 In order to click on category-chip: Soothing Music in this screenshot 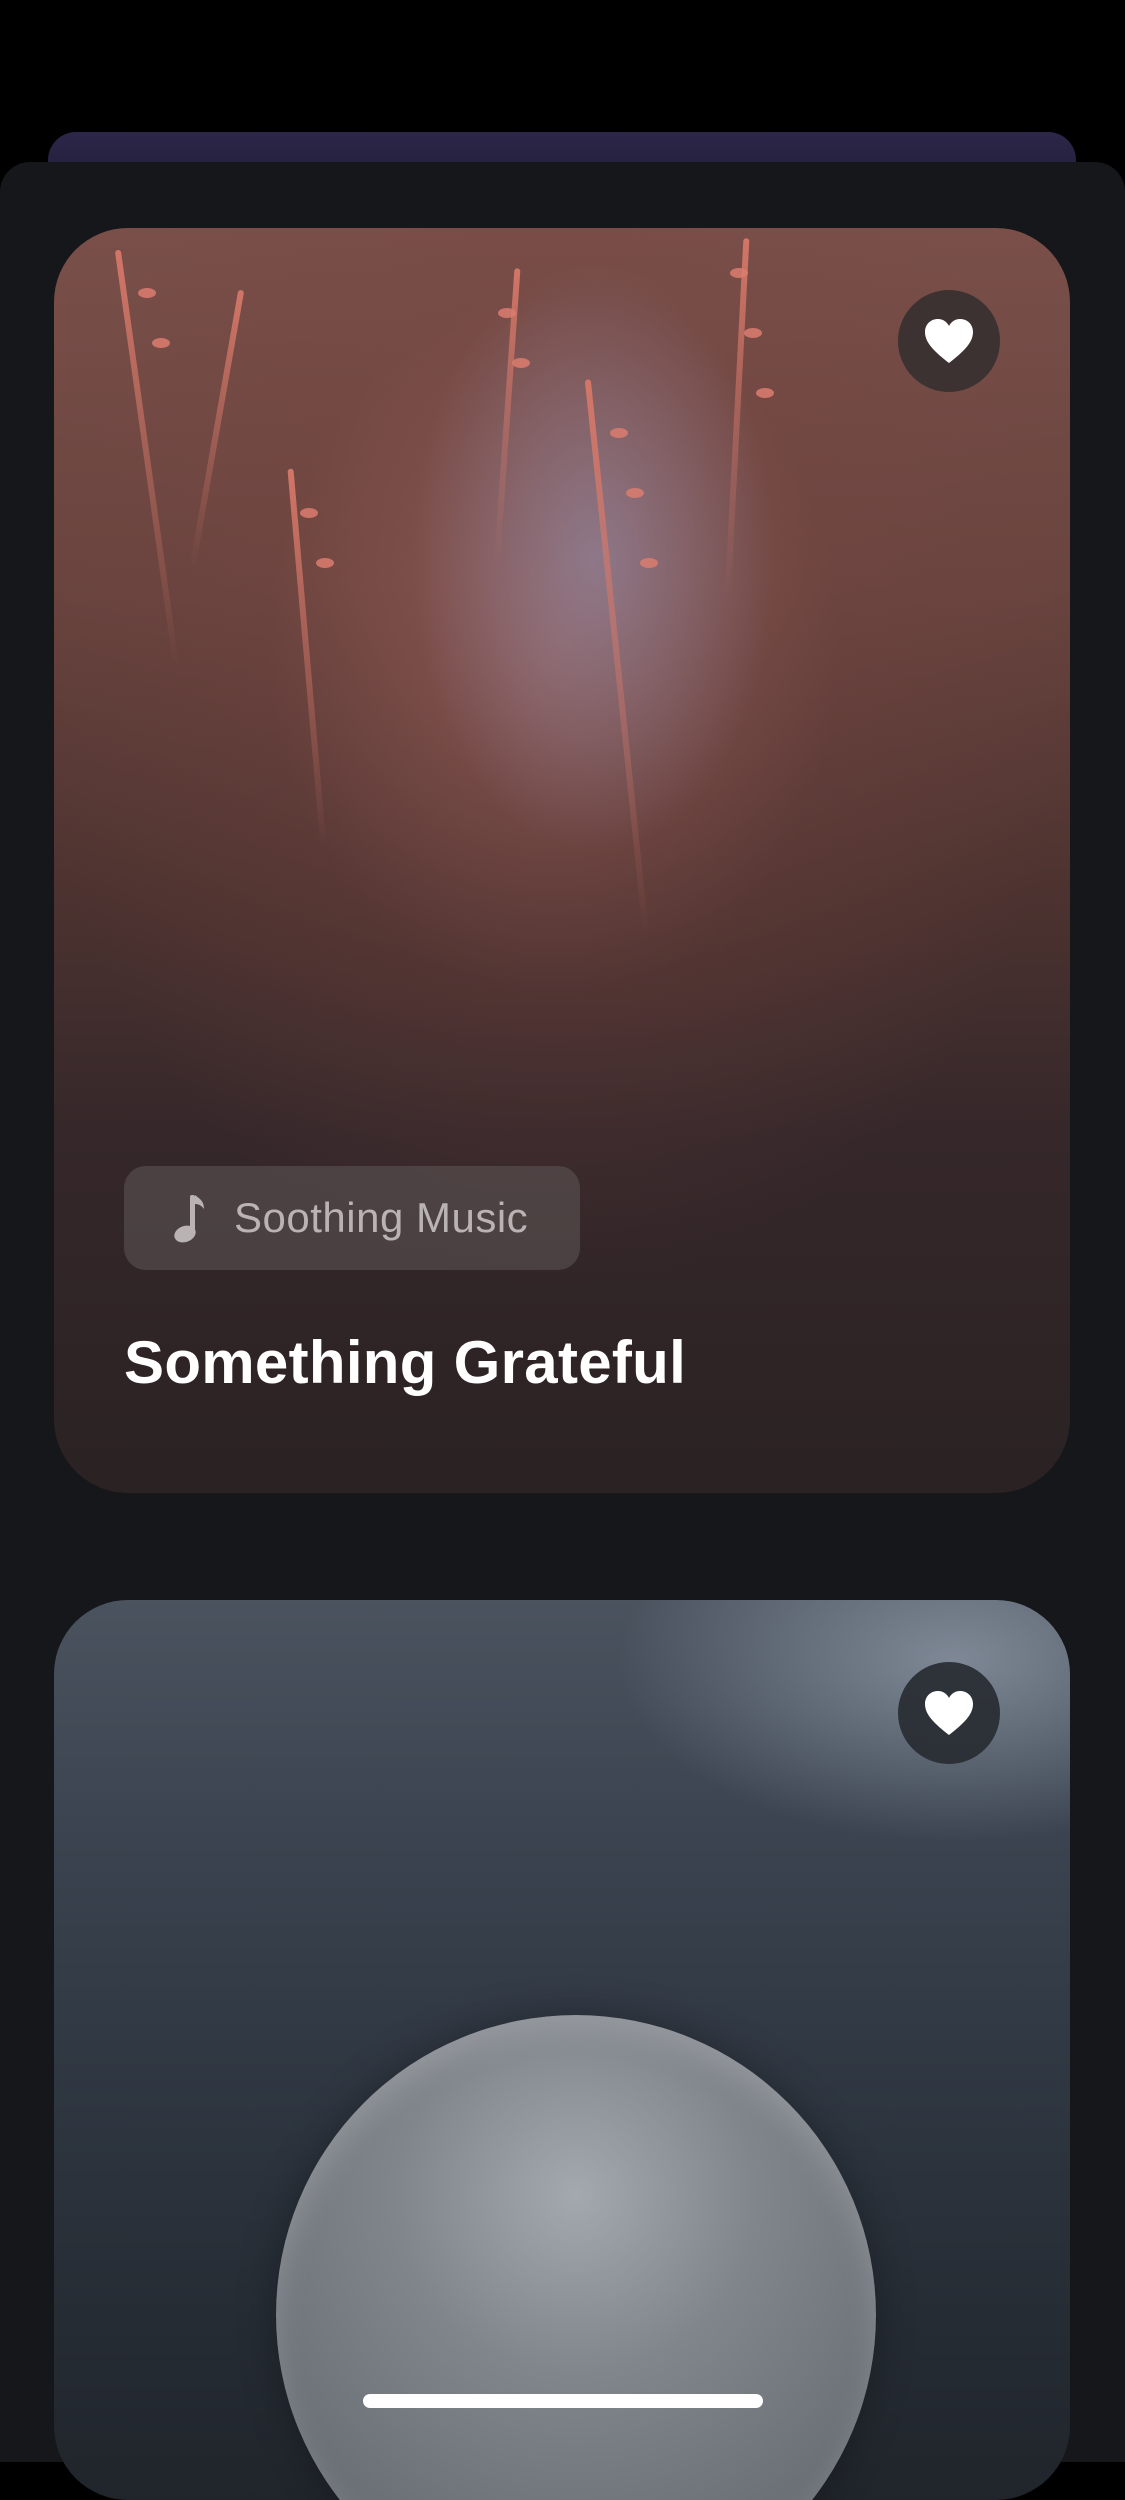, I will do `click(352, 1218)`.